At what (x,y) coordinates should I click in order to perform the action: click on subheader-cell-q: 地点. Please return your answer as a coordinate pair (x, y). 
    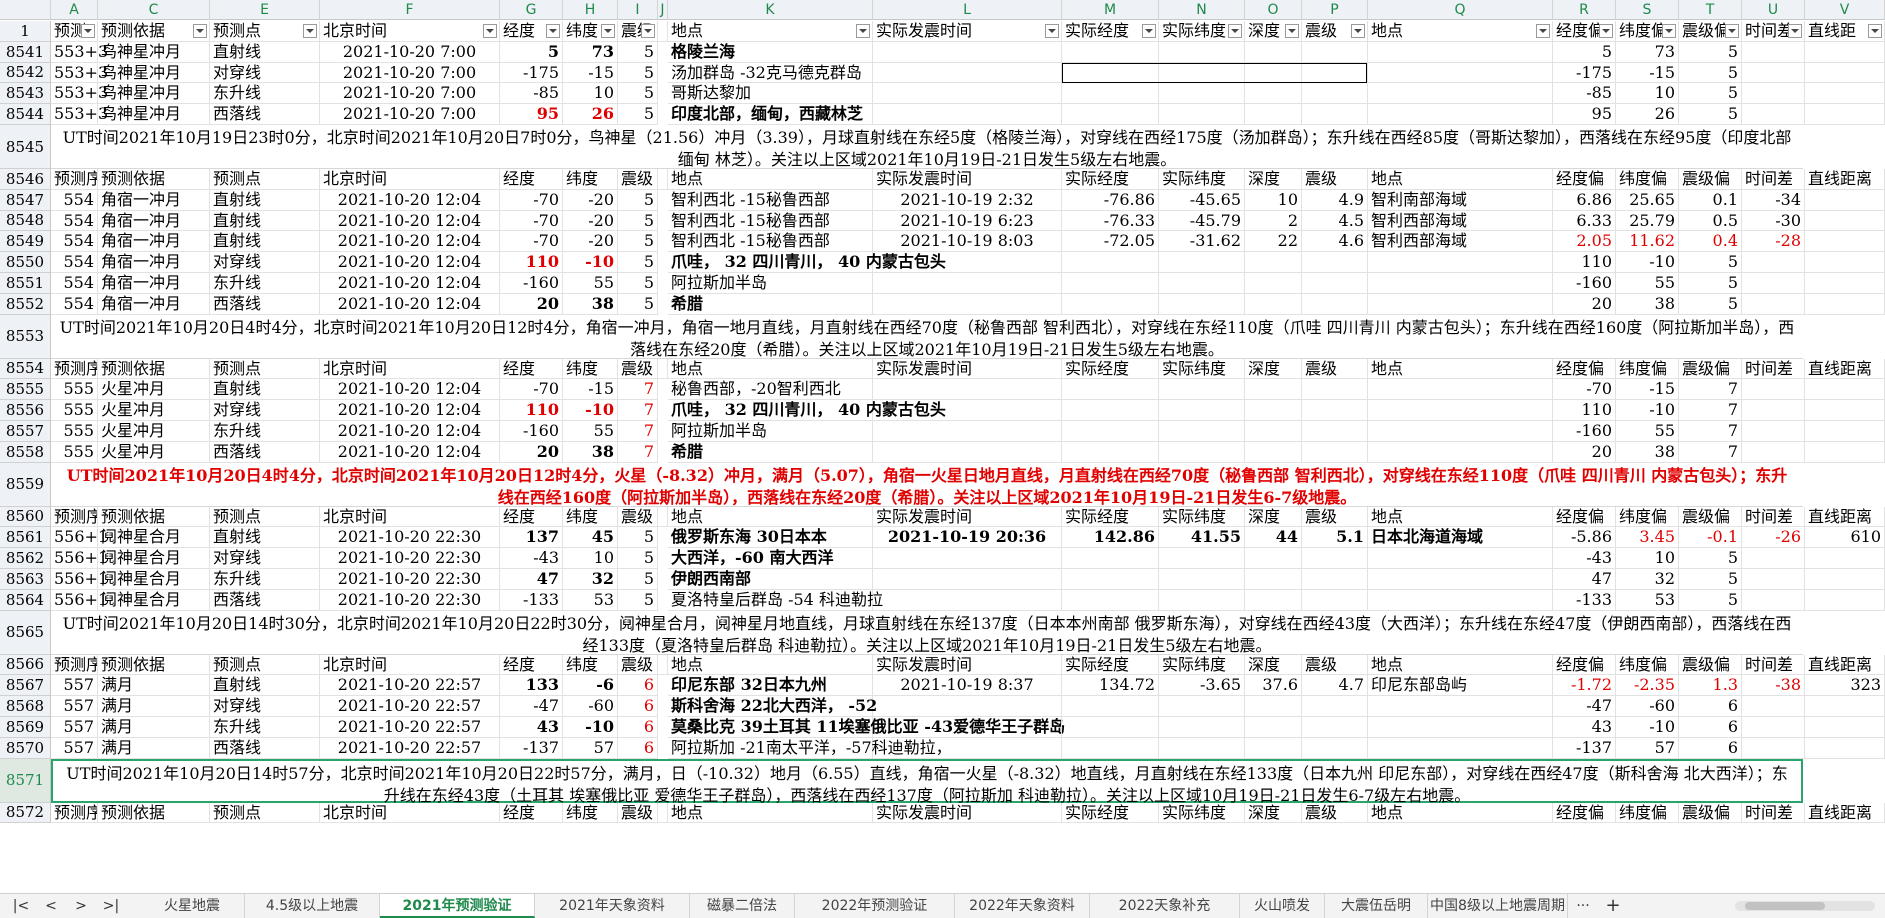
    Looking at the image, I should click on (1460, 813).